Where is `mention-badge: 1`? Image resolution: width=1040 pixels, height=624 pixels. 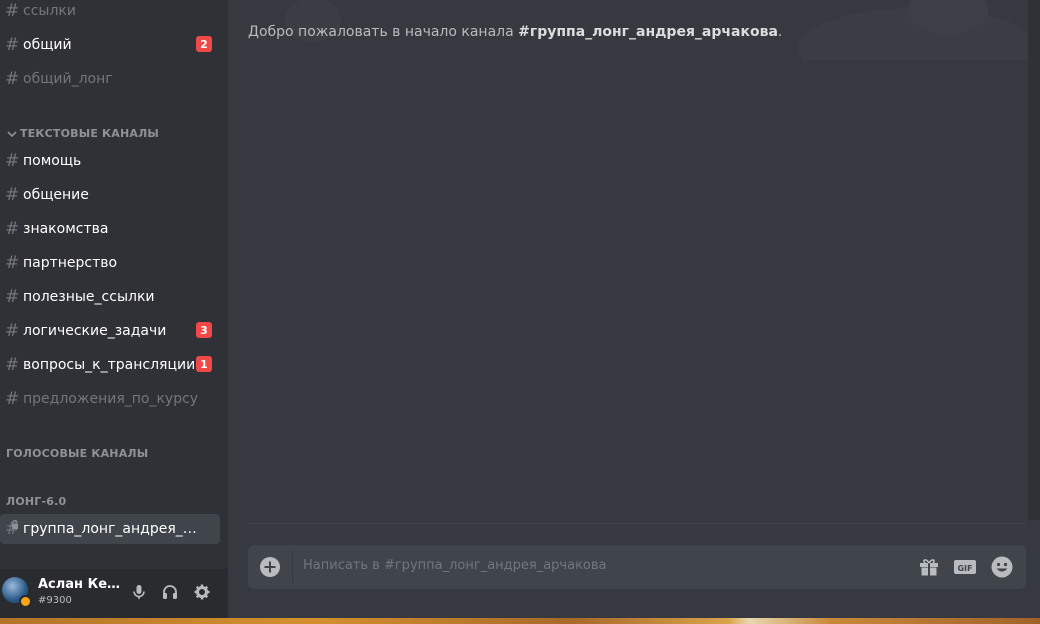 mention-badge: 1 is located at coordinates (204, 364).